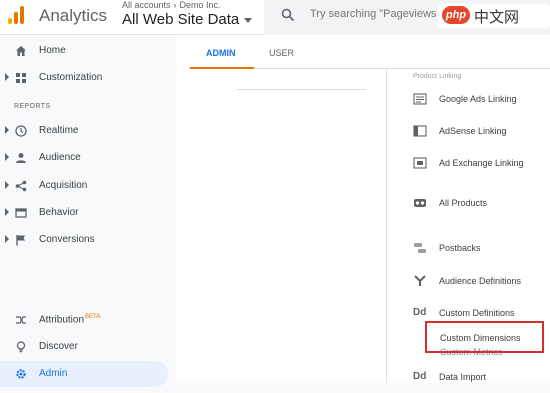  Describe the element at coordinates (32, 106) in the screenshot. I see `reports-section-label: REPORTS` at that location.